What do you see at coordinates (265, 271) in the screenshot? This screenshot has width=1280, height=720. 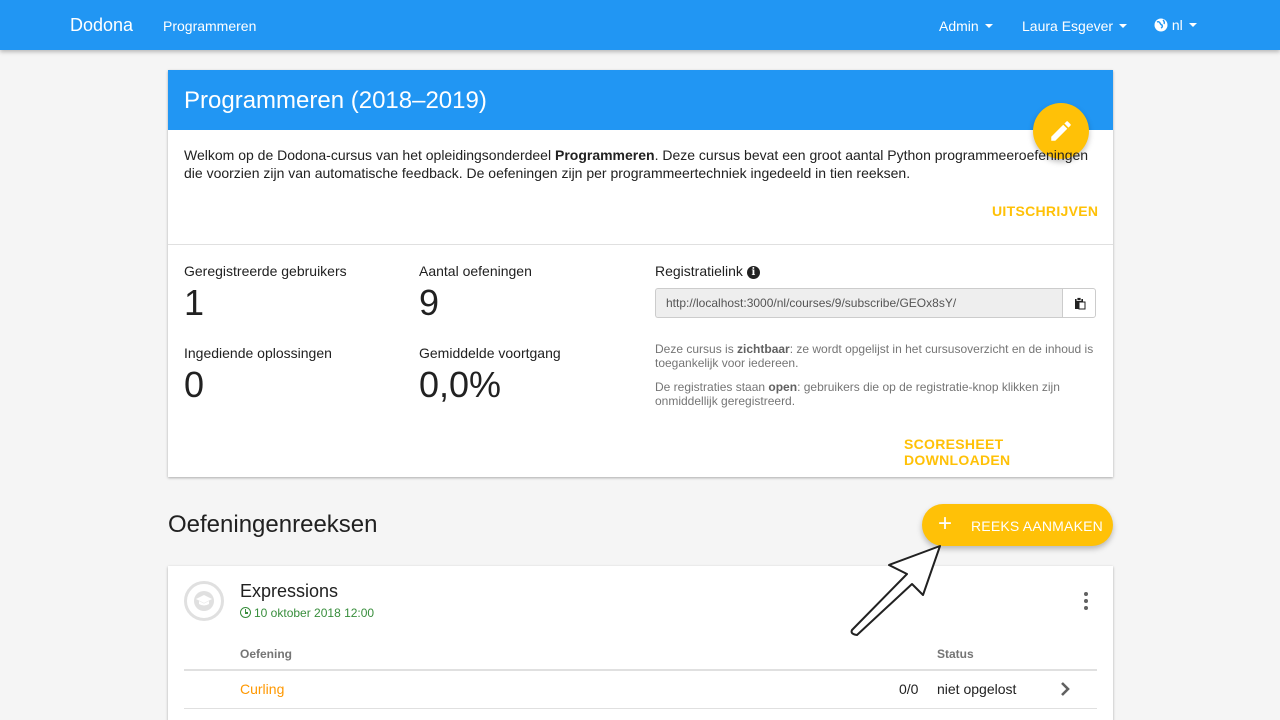 I see `stat-users-label: Geregistreerde gebruikers` at bounding box center [265, 271].